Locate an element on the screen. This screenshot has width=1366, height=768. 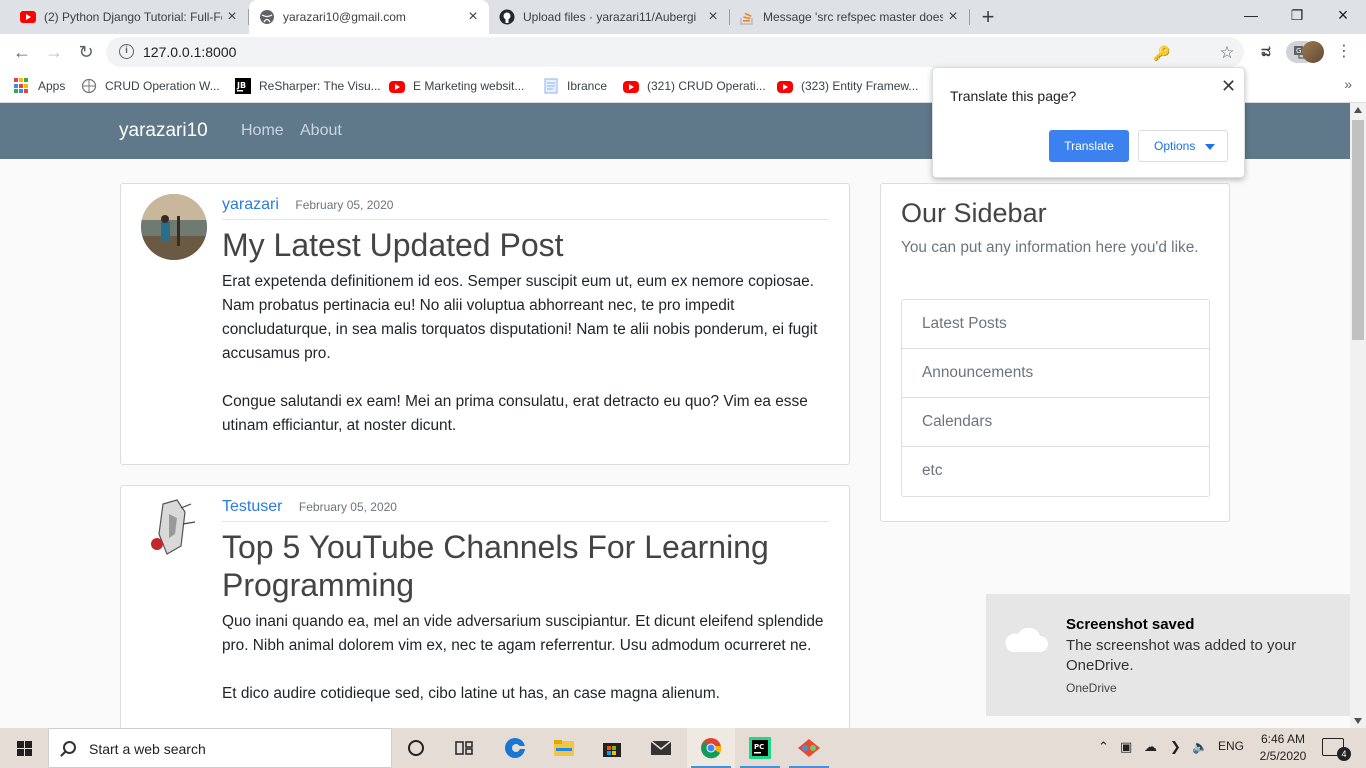
extension-icon: ವ is located at coordinates (1266, 52).